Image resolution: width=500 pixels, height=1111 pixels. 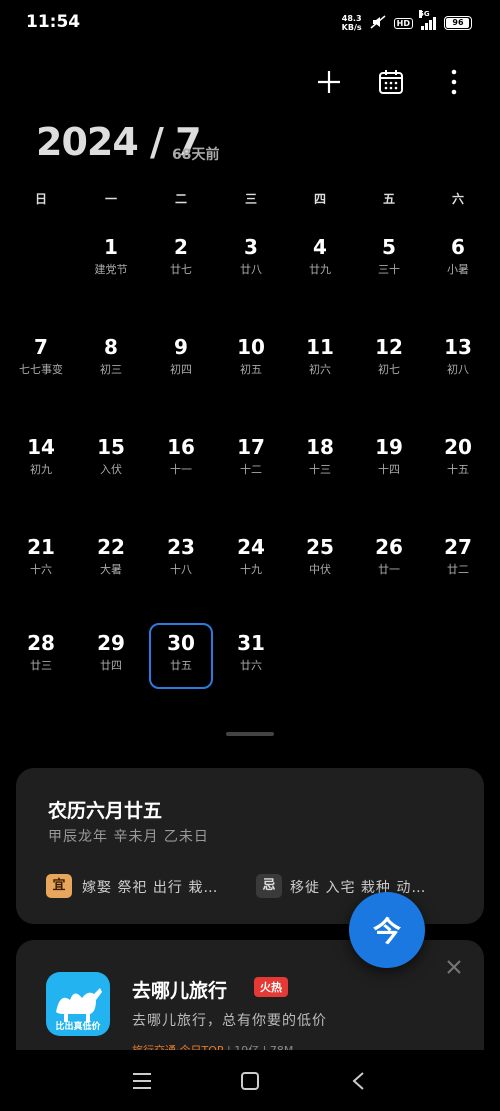 I want to click on home-button, so click(x=250, y=1081).